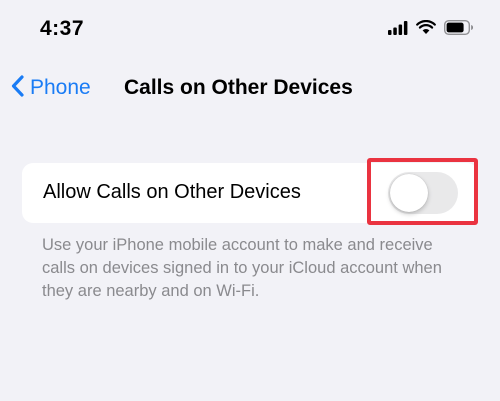 This screenshot has width=500, height=401. Describe the element at coordinates (60, 87) in the screenshot. I see `back-button-label: Phone` at that location.